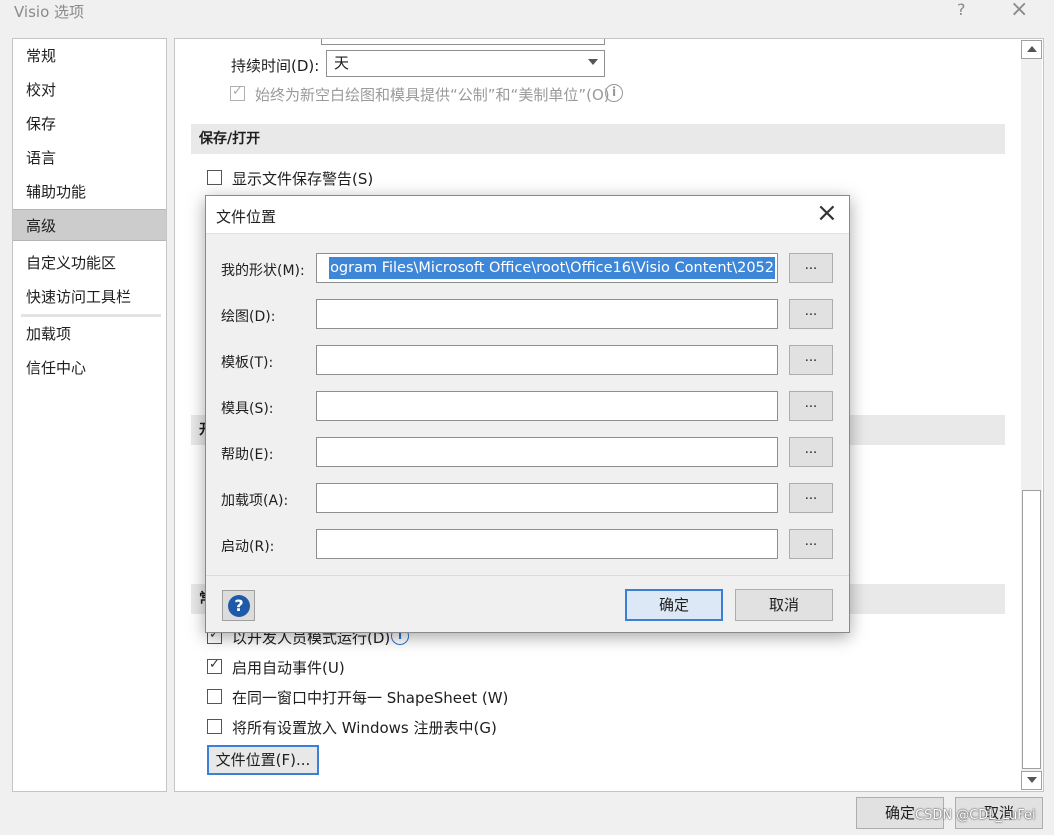 This screenshot has height=835, width=1054. Describe the element at coordinates (547, 314) in the screenshot. I see `drawings-field` at that location.